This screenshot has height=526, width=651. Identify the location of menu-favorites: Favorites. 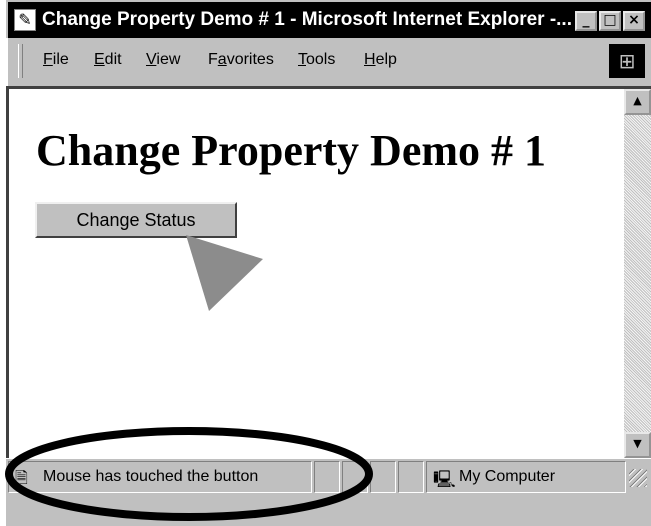
(241, 60).